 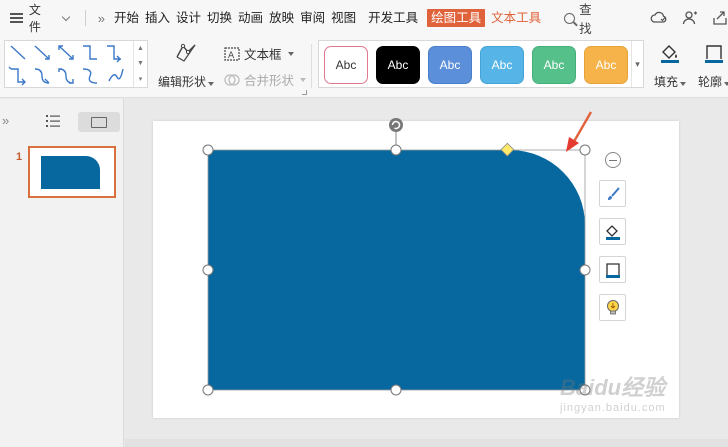 What do you see at coordinates (269, 81) in the screenshot?
I see `merge-shape-label: 合并形状` at bounding box center [269, 81].